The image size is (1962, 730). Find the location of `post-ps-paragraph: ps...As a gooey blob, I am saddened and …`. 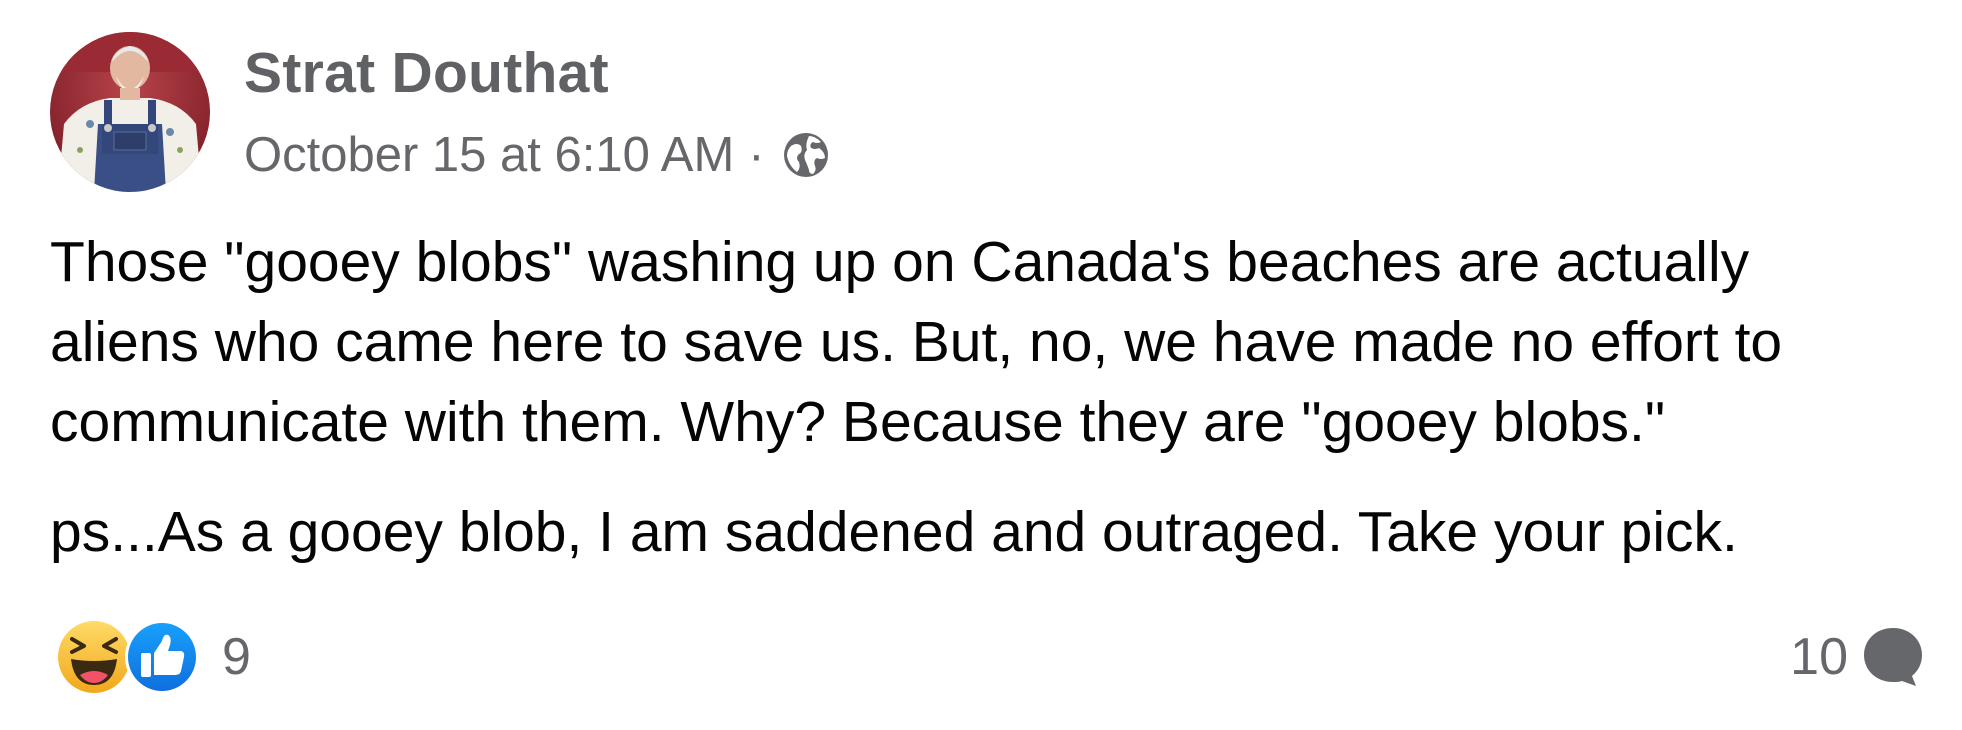

post-ps-paragraph: ps...As a gooey blob, I am saddened and … is located at coordinates (894, 532).